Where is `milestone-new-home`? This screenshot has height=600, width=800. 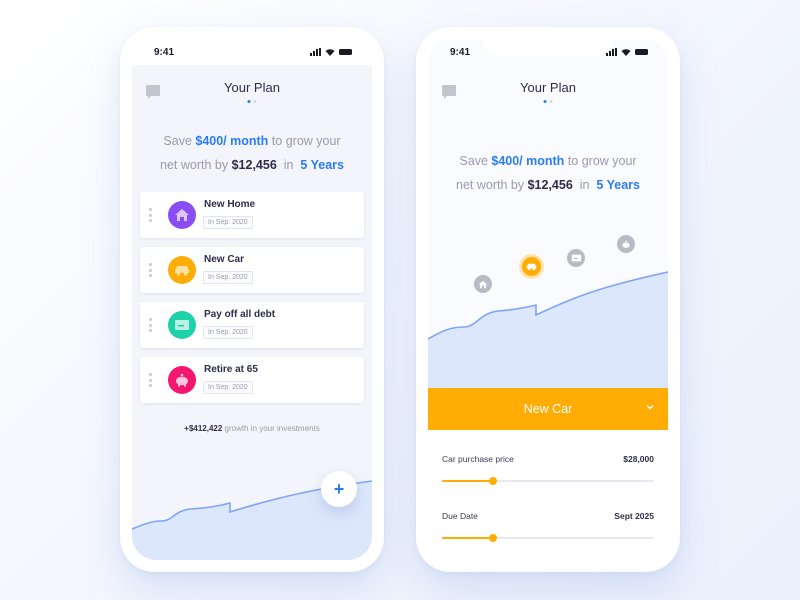
milestone-new-home is located at coordinates (483, 284).